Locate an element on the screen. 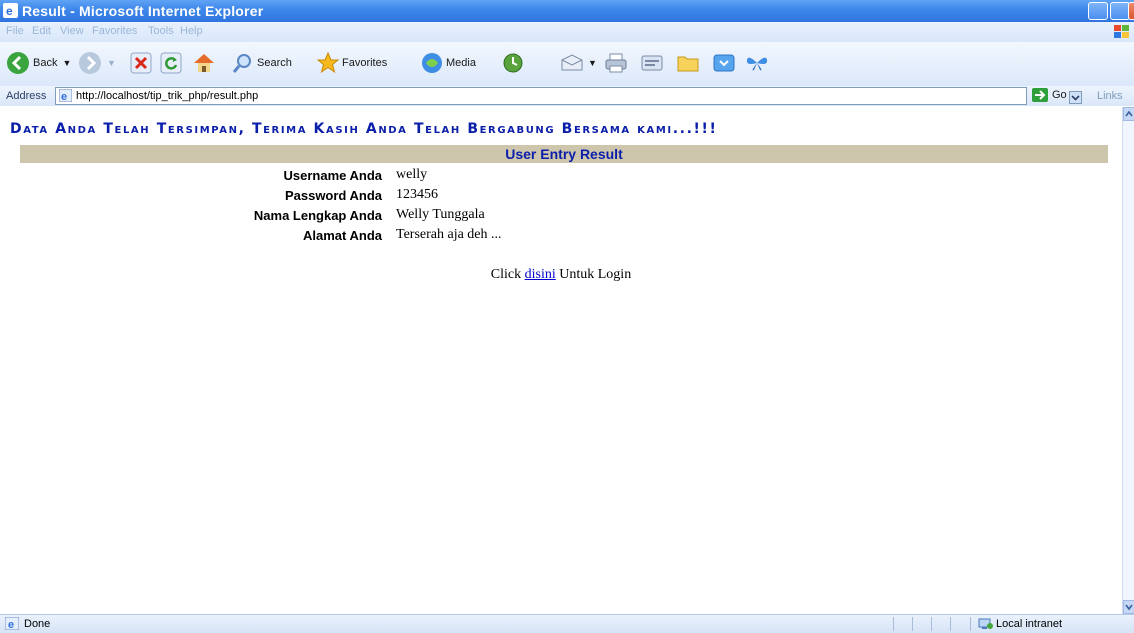  refresh-icon is located at coordinates (171, 63).